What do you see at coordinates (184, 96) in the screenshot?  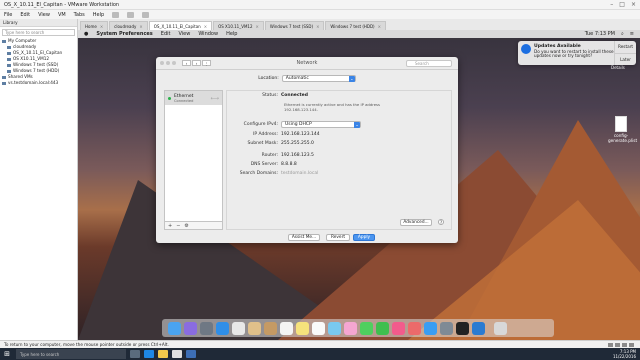 I see `service-name: Ethernet` at bounding box center [184, 96].